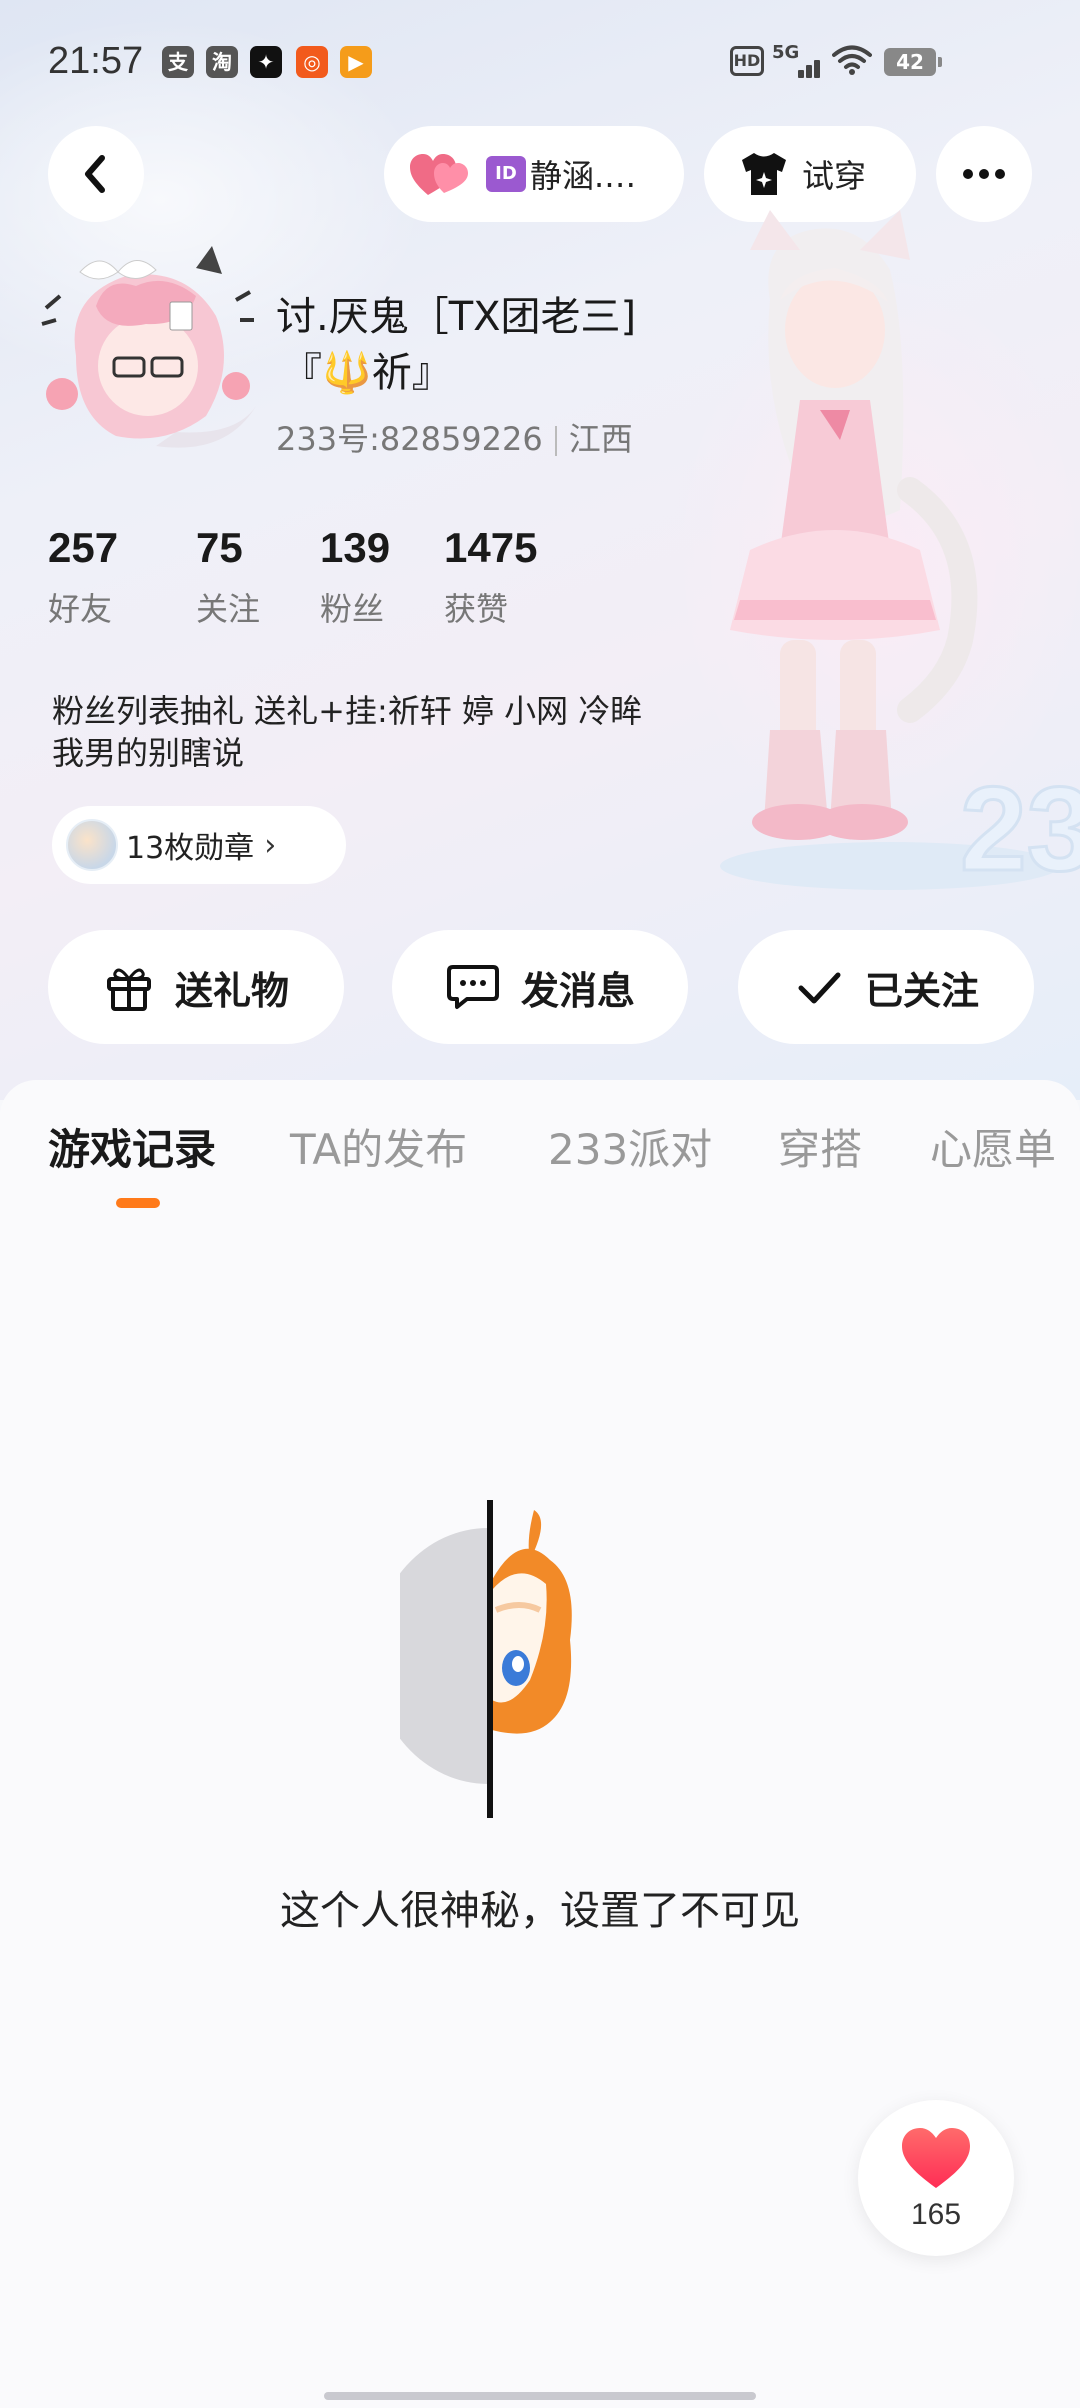 The image size is (1080, 2408). What do you see at coordinates (1020, 829) in the screenshot?
I see `svg-text: 233` at bounding box center [1020, 829].